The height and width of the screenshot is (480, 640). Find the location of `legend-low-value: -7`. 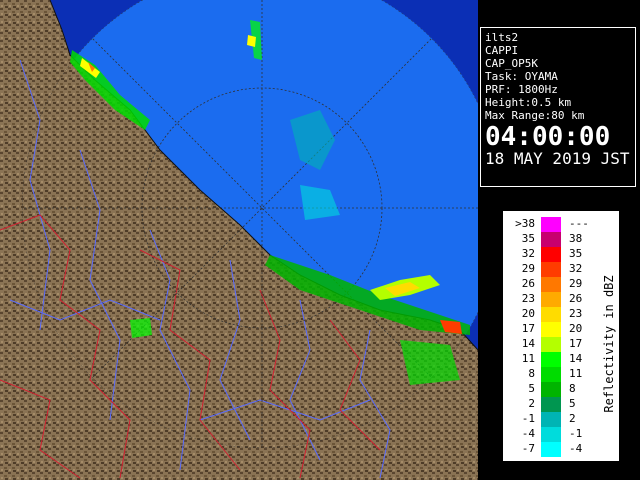

legend-low-value: -7 is located at coordinates (528, 448).